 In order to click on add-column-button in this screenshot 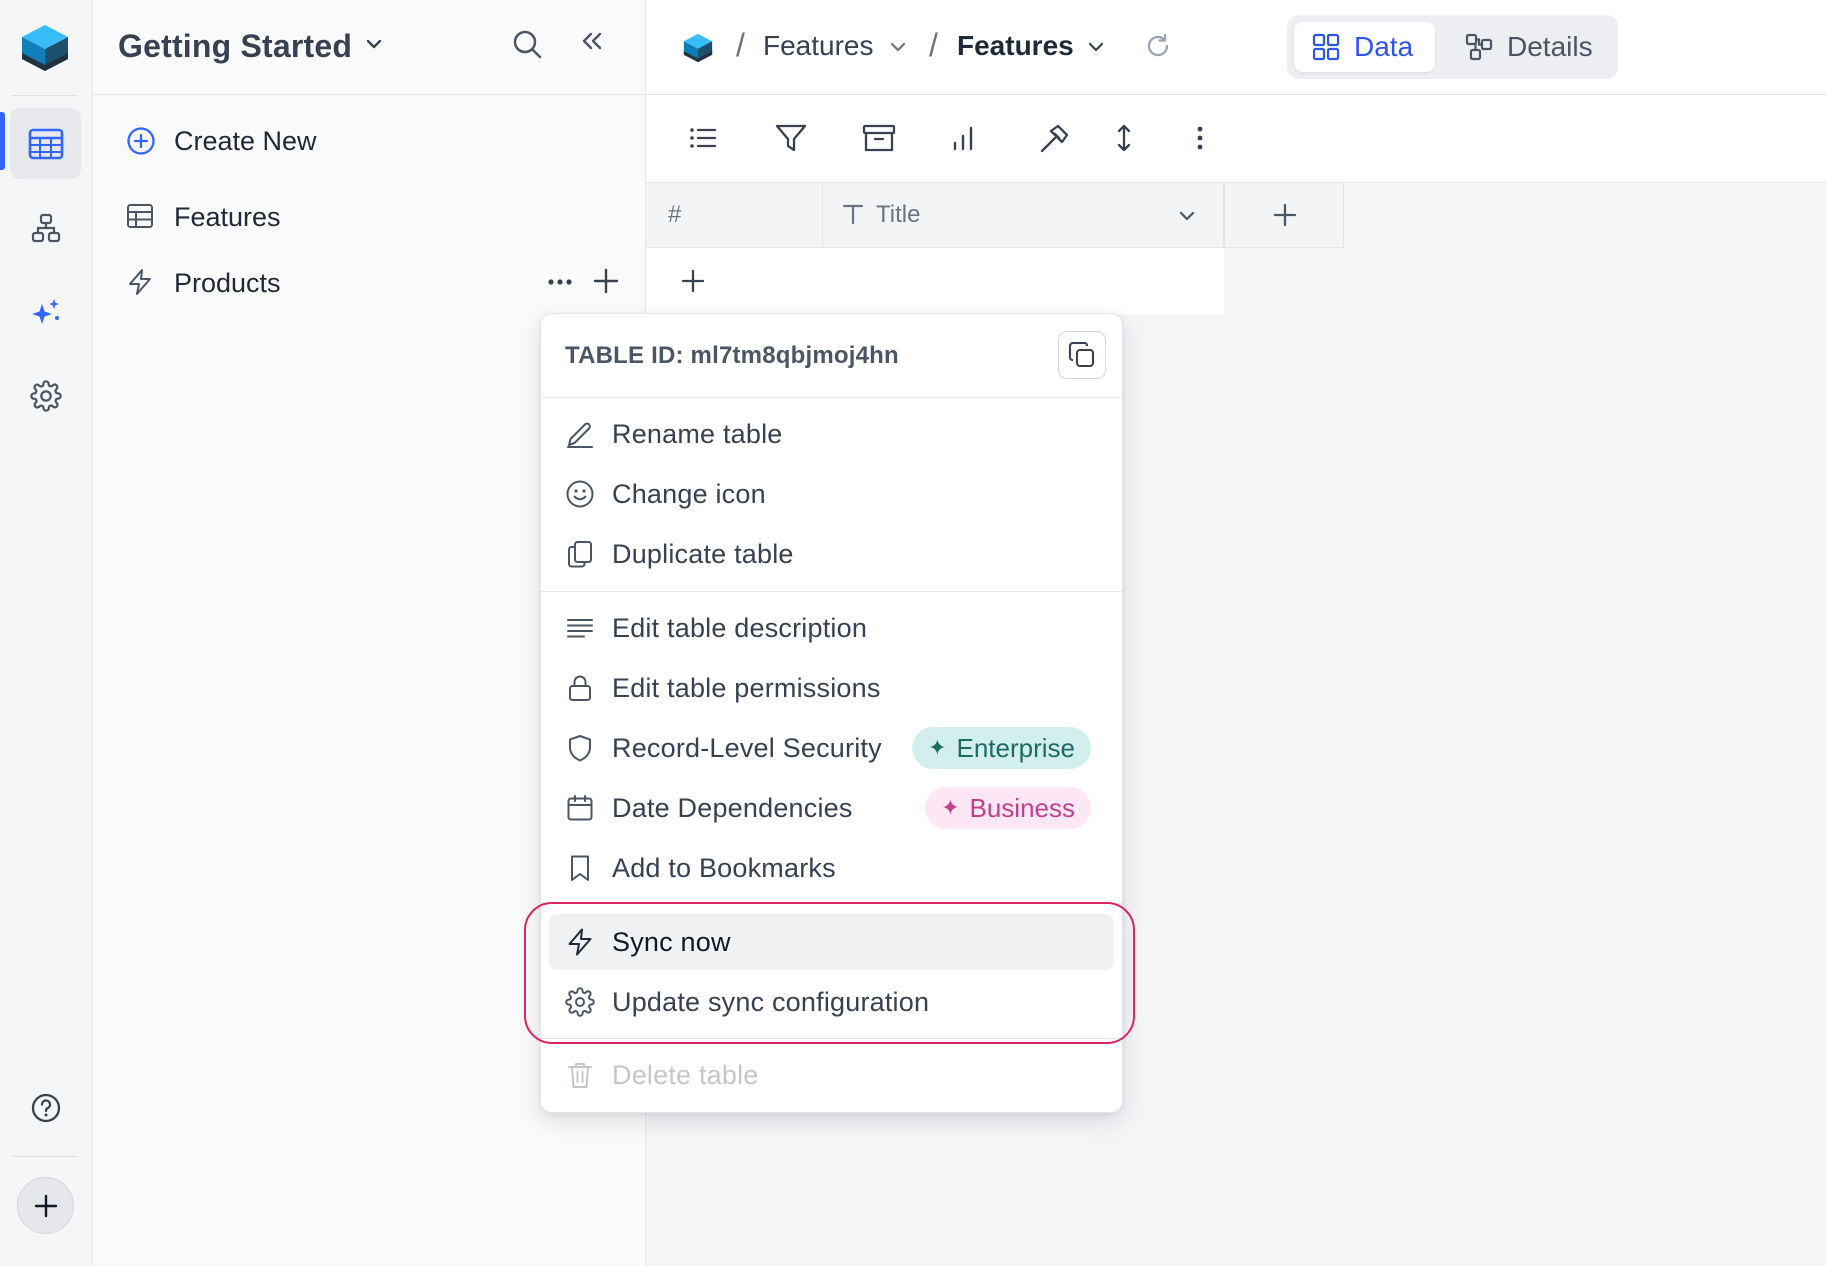, I will do `click(1284, 215)`.